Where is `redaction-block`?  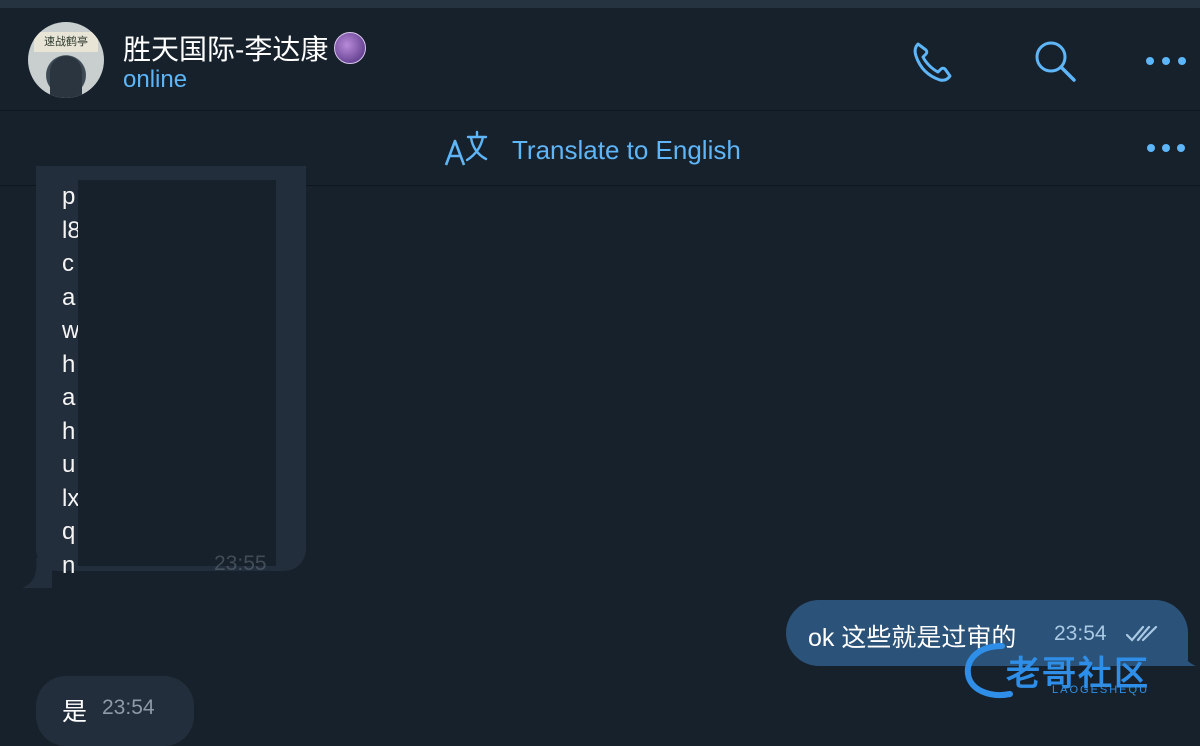 redaction-block is located at coordinates (177, 373).